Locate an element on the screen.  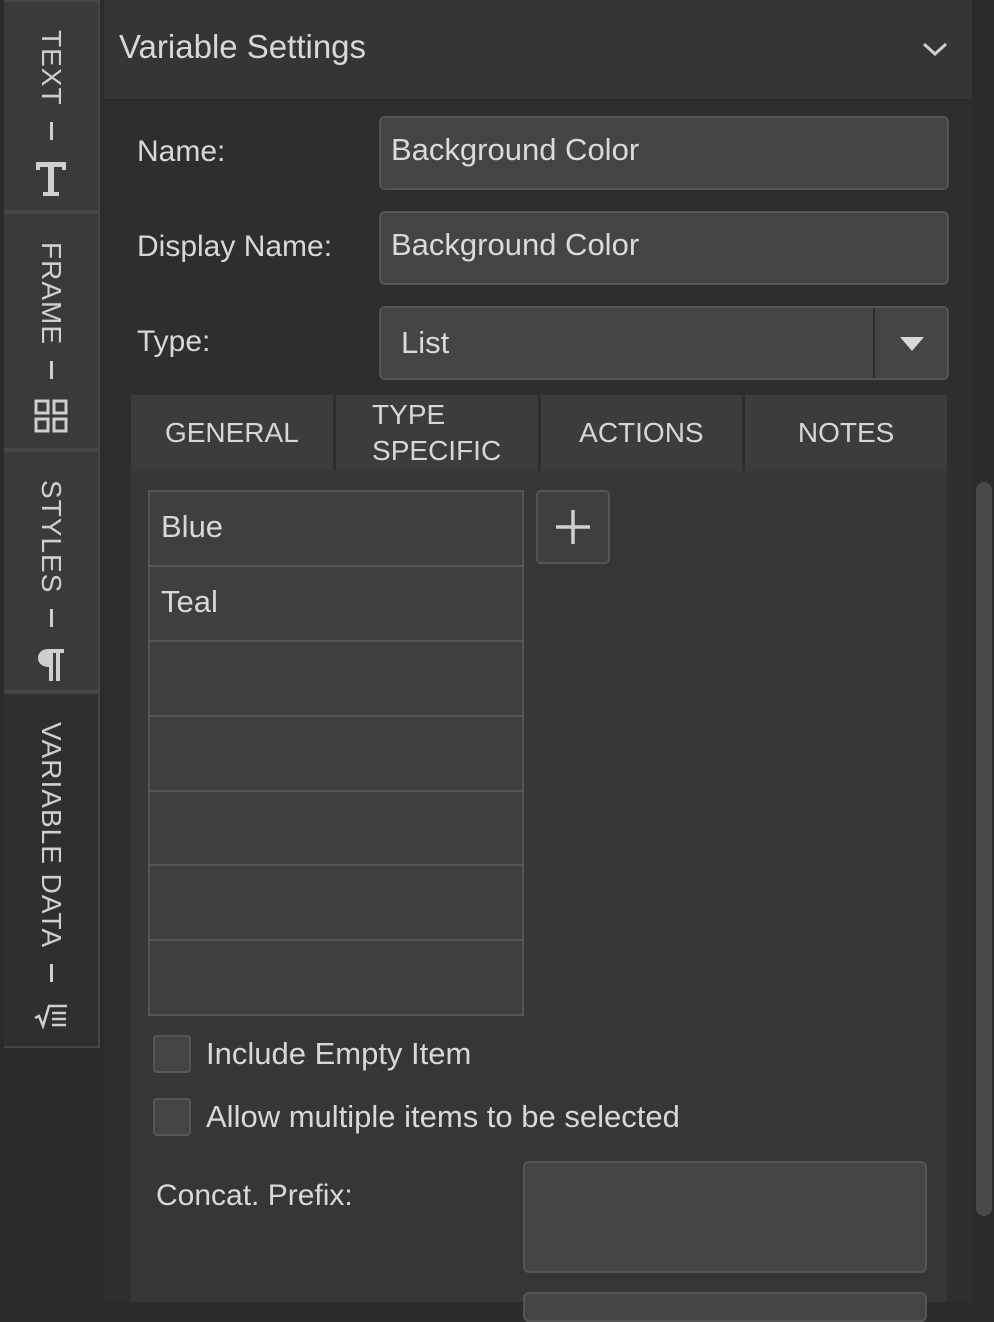
tab-general: GENERAL is located at coordinates (233, 433).